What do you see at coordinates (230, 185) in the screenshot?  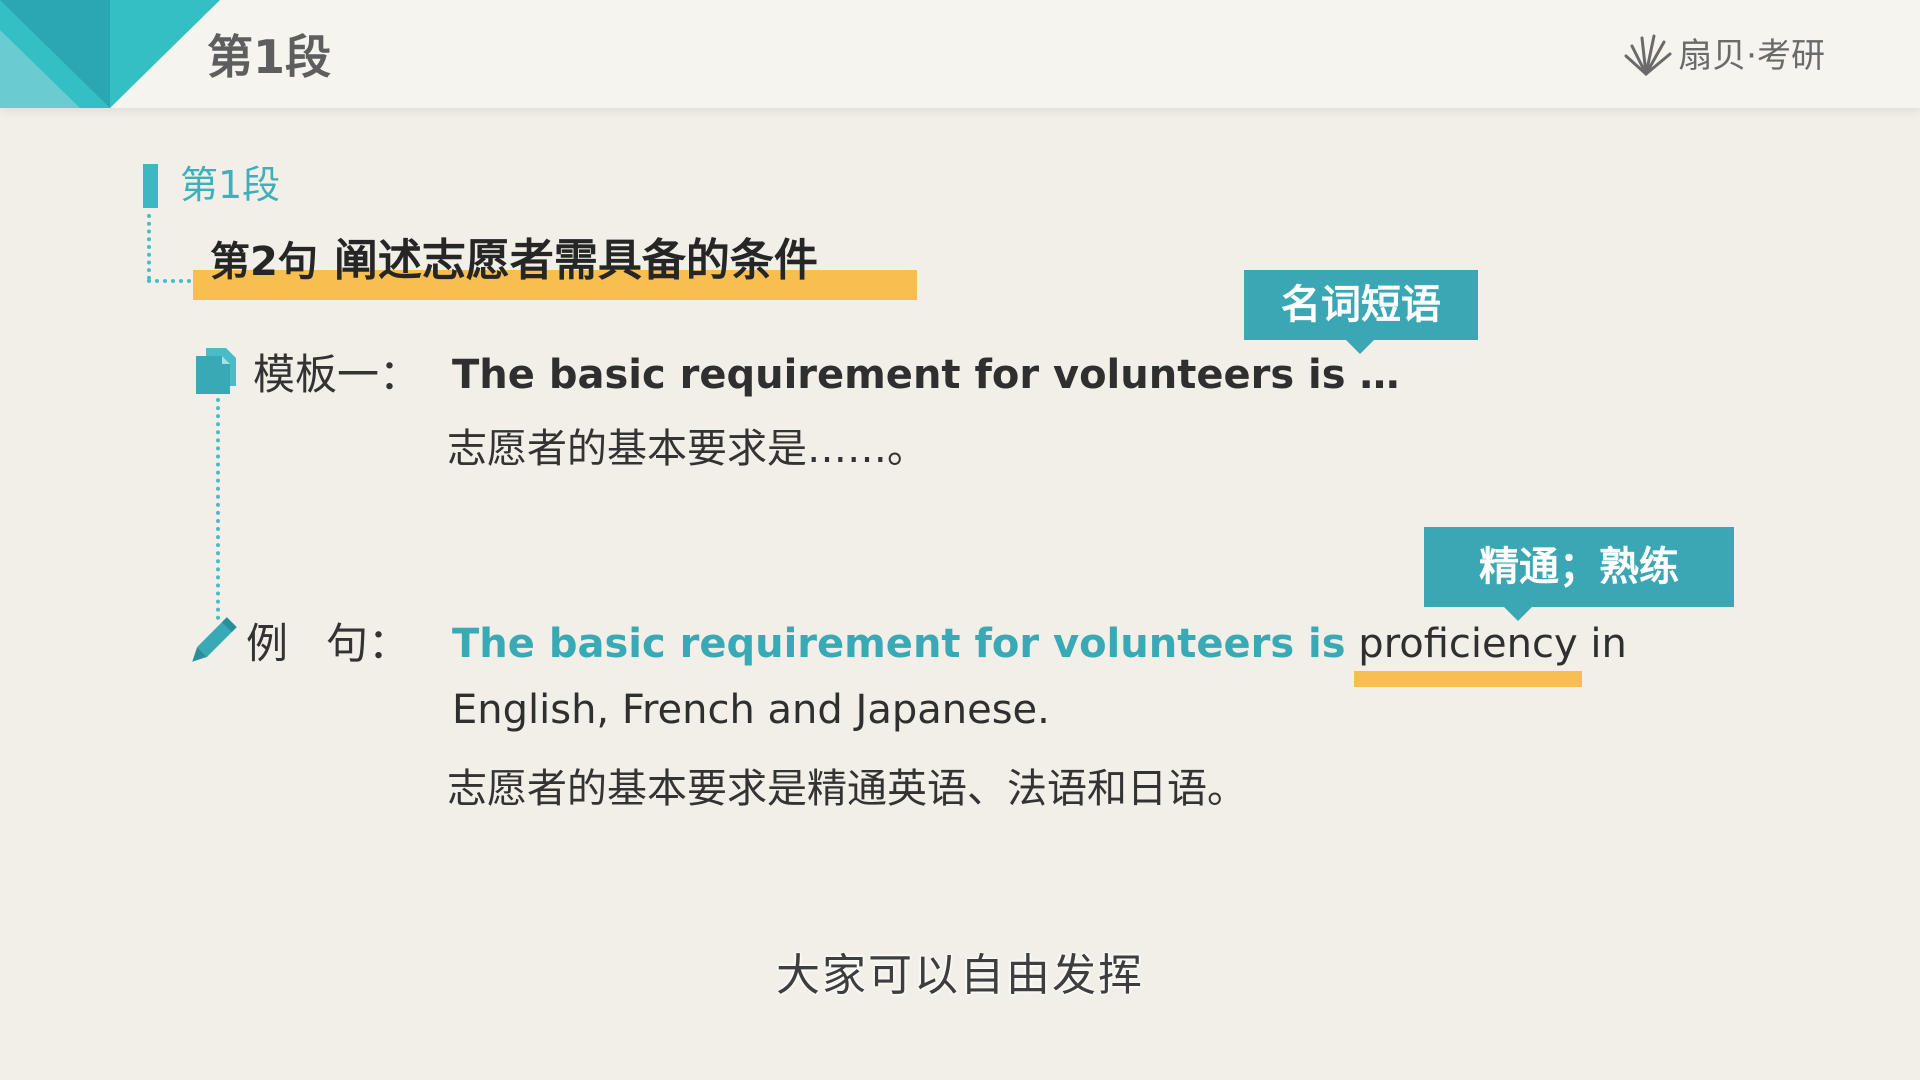 I see `section-label: 第1段` at bounding box center [230, 185].